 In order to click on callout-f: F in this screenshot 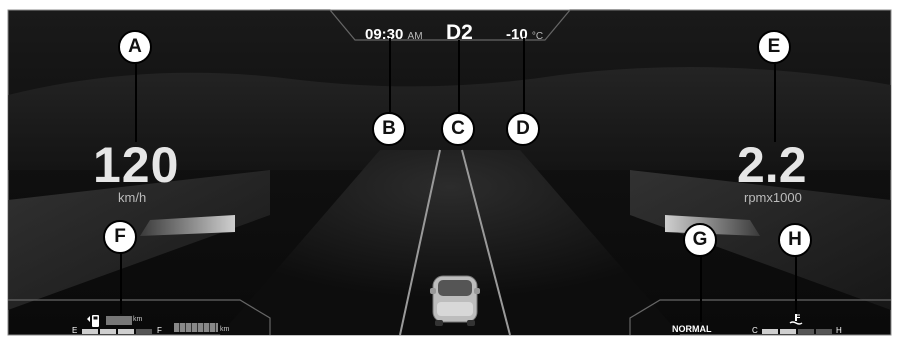, I will do `click(120, 237)`.